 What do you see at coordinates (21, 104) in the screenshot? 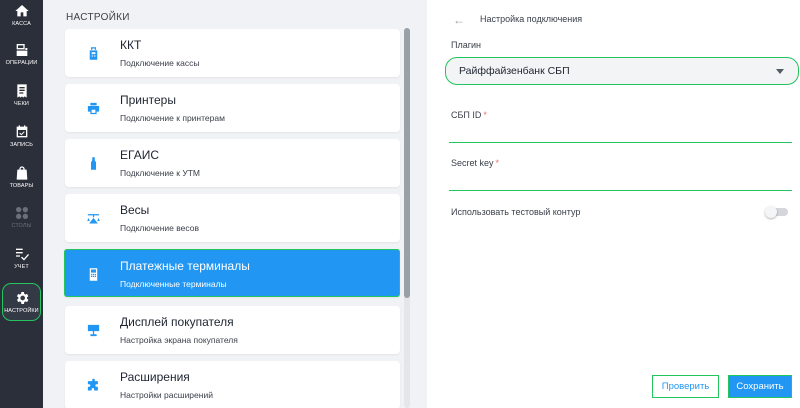
I see `nav-label: ЧЕКИ` at bounding box center [21, 104].